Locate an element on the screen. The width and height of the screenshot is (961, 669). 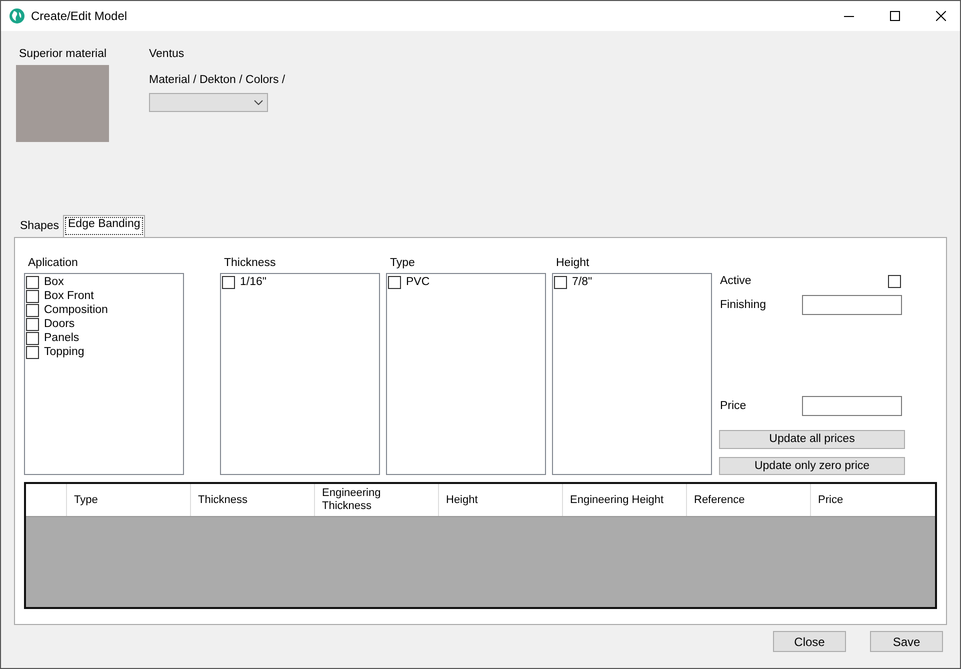
checkbox-label: 7/8" is located at coordinates (582, 282).